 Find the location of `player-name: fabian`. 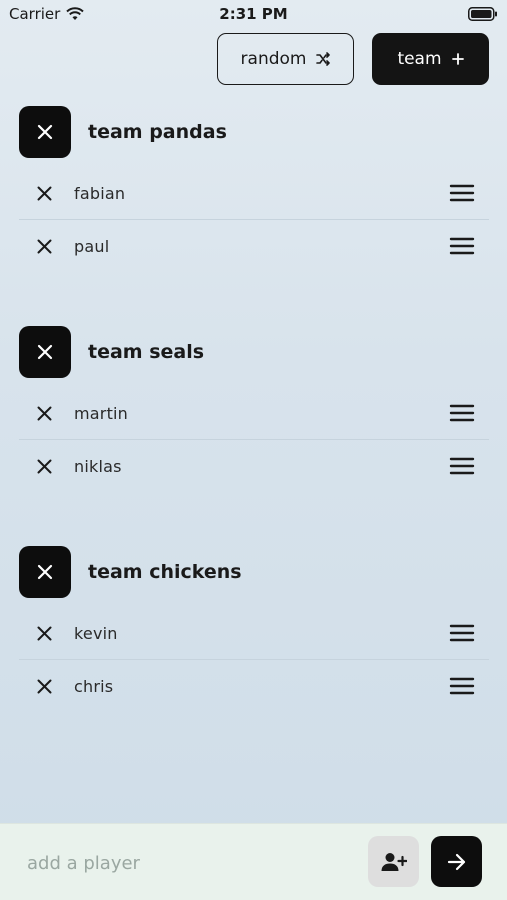

player-name: fabian is located at coordinates (100, 193).